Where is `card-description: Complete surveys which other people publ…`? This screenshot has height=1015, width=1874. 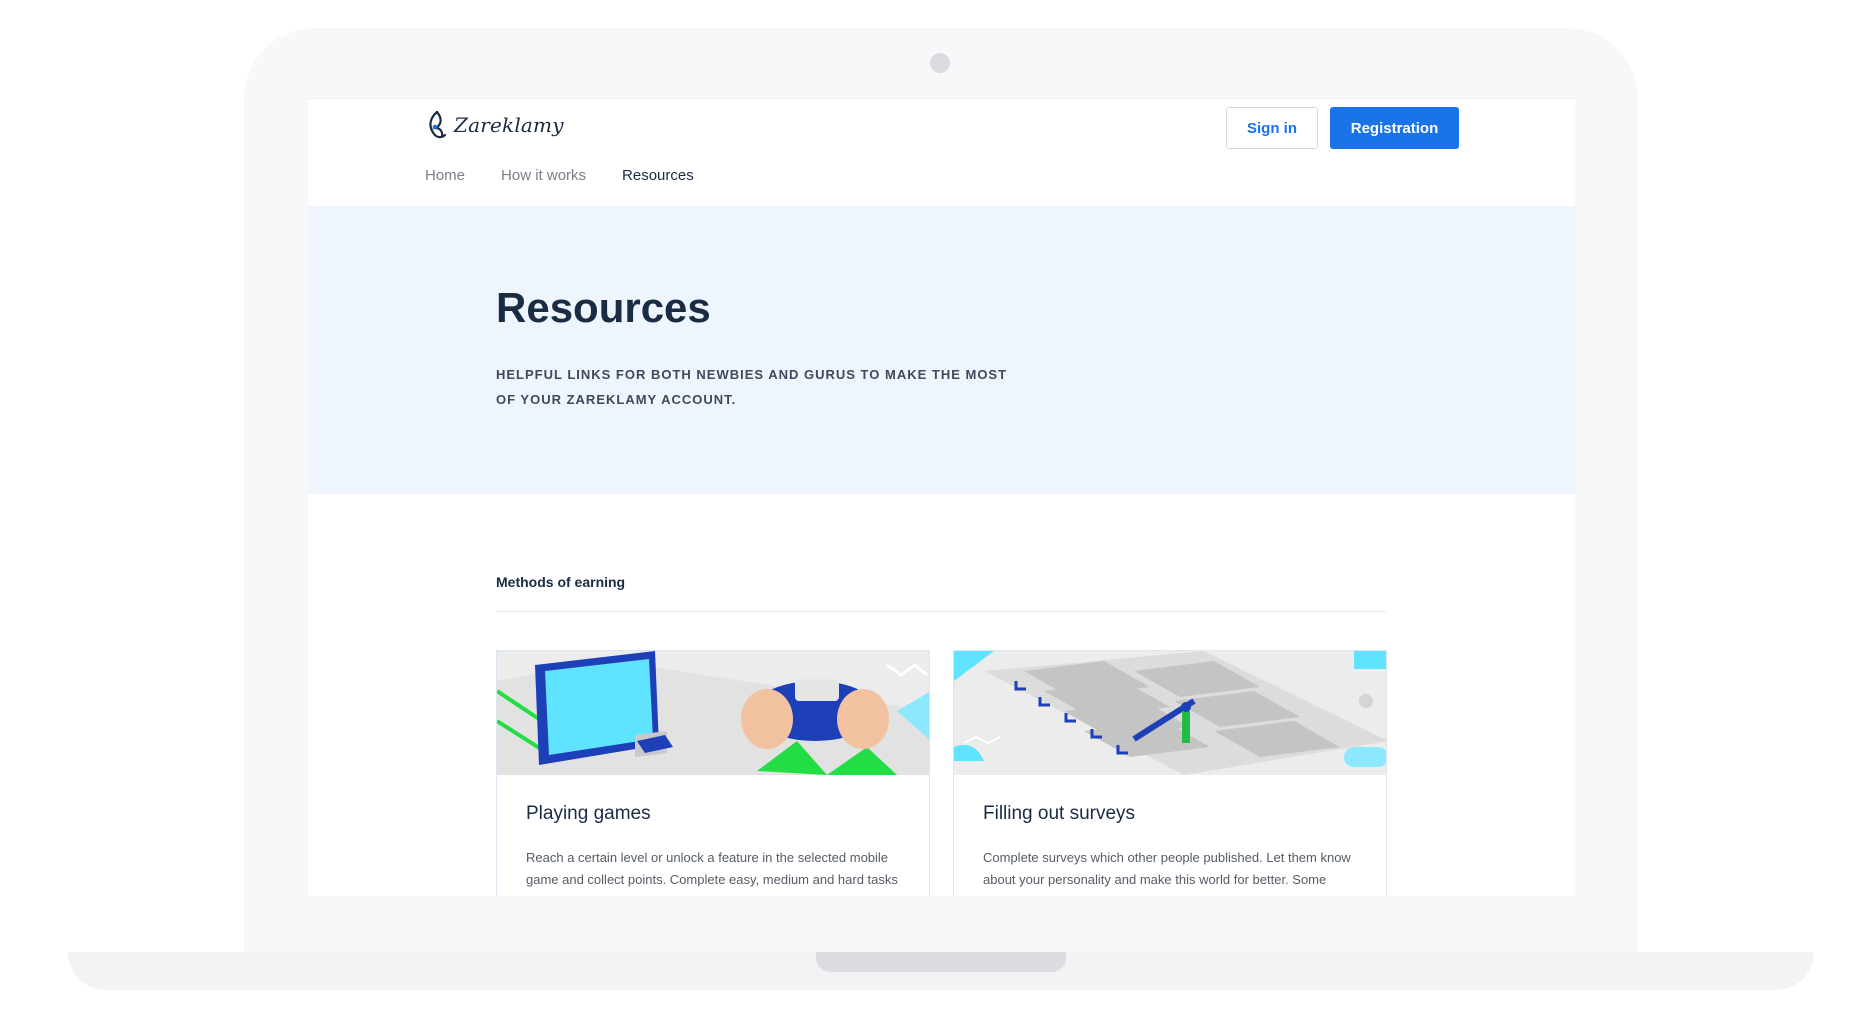 card-description: Complete surveys which other people publ… is located at coordinates (1167, 873).